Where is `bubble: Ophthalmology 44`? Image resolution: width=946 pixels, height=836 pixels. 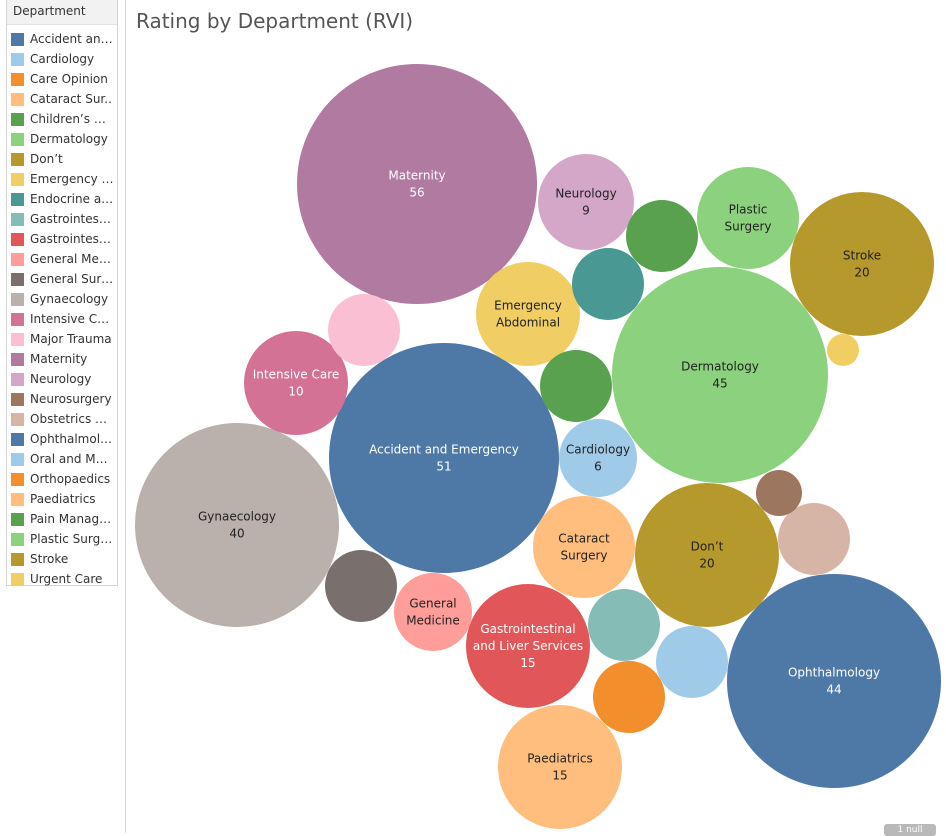 bubble: Ophthalmology 44 is located at coordinates (834, 681).